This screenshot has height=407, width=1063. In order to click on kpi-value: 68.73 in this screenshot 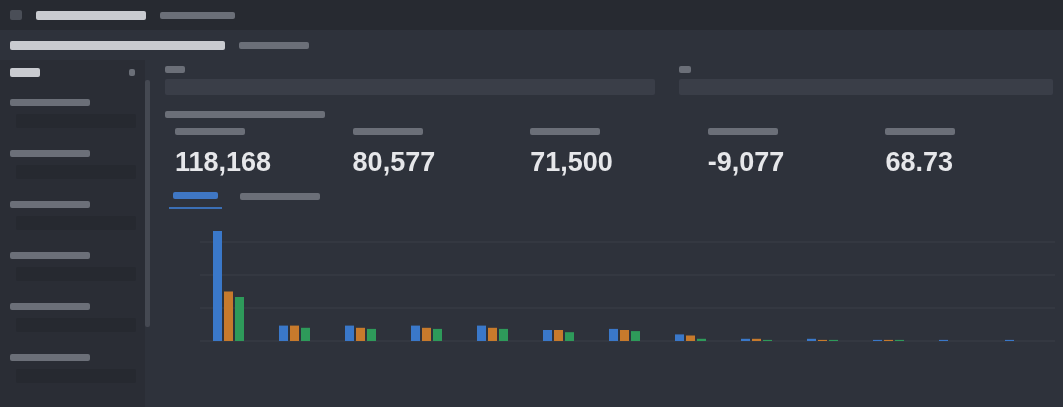, I will do `click(919, 162)`.